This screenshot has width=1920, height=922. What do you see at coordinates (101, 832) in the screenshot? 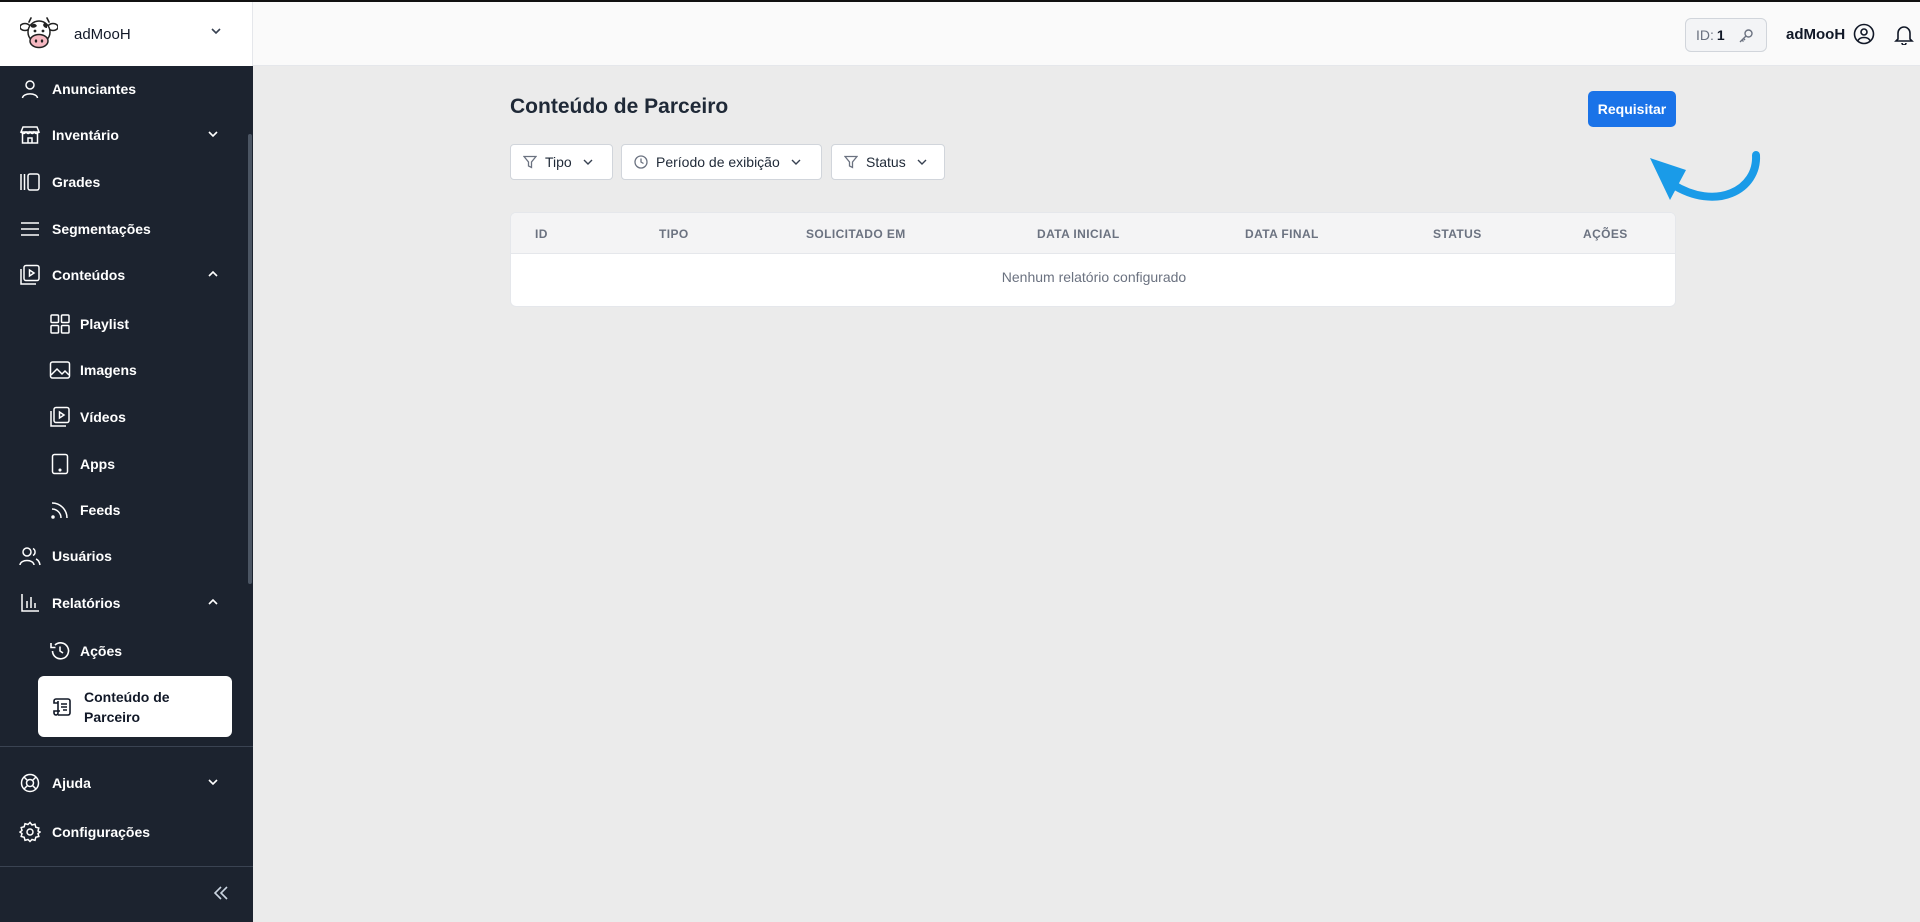
I see `sidebar-item-label: Configurações` at bounding box center [101, 832].